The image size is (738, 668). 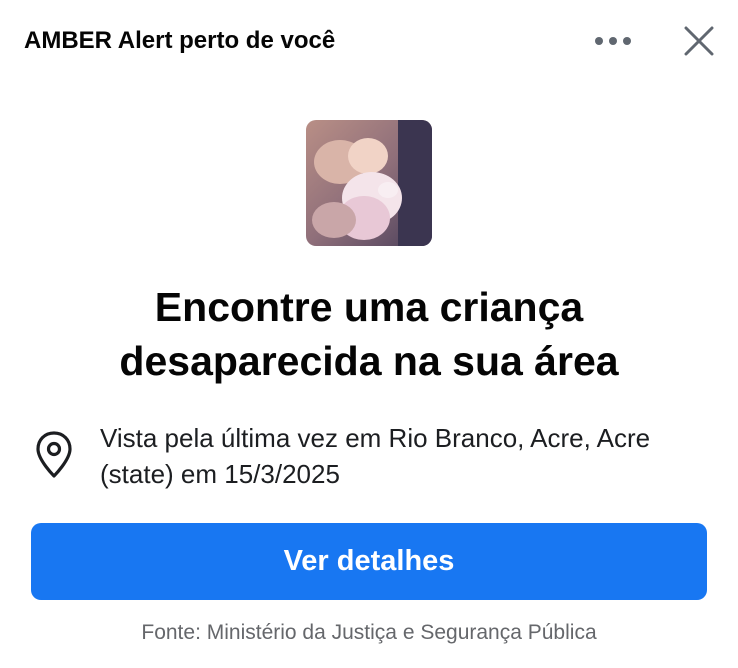 I want to click on view-details-button: Ver detalhes, so click(x=369, y=561).